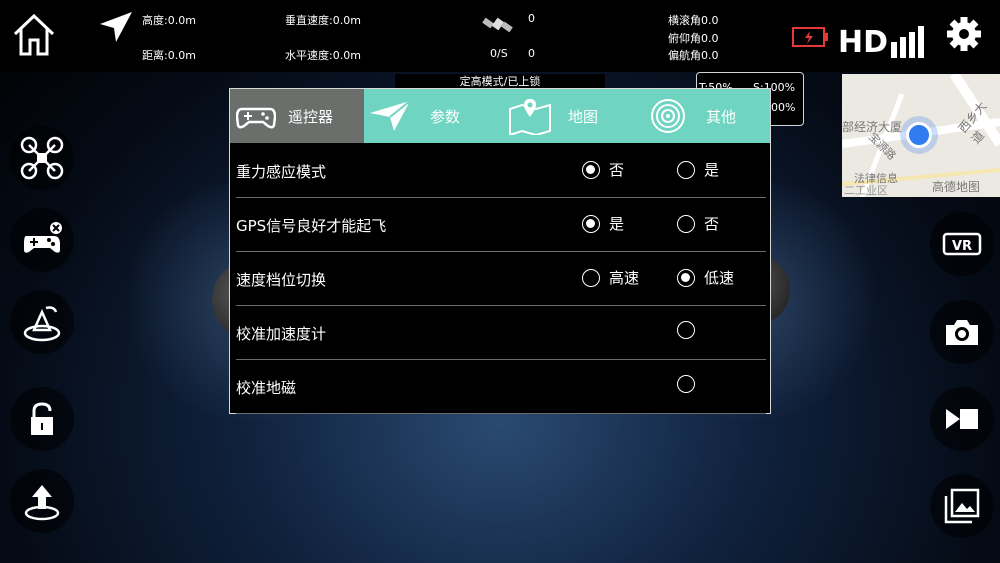 This screenshot has height=563, width=1000. I want to click on horizontal-speed-readout: 水平速度:0.0m, so click(323, 55).